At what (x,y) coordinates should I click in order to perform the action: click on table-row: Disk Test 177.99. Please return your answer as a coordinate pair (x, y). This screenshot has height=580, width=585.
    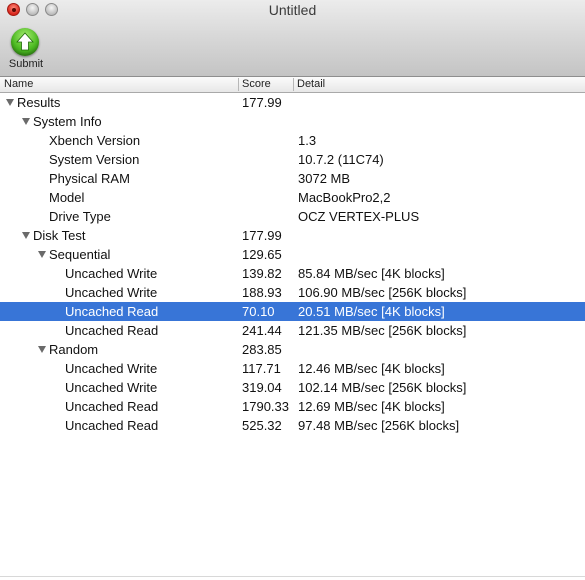
    Looking at the image, I should click on (292, 235).